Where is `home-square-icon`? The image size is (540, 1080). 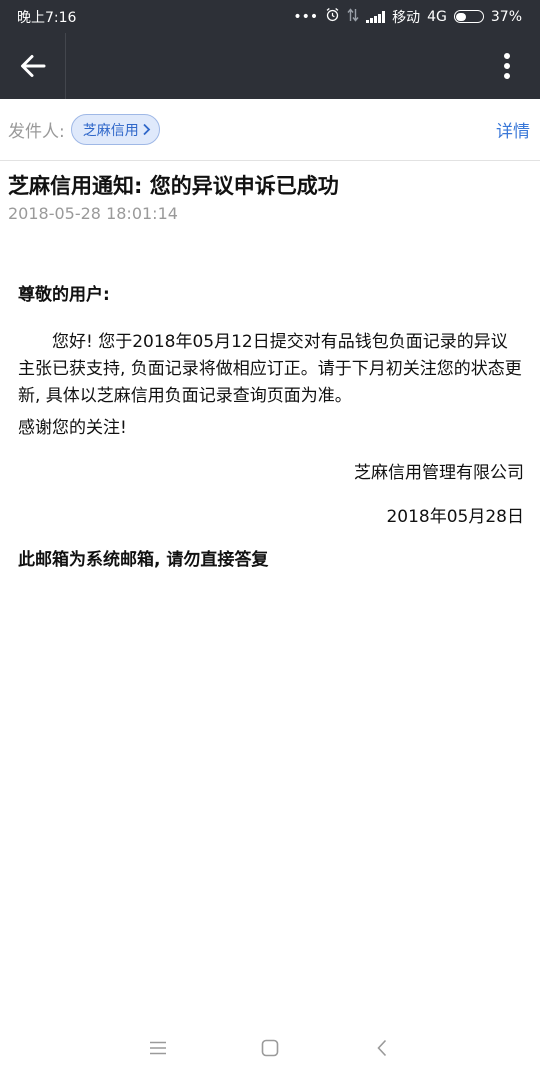
home-square-icon is located at coordinates (270, 1047).